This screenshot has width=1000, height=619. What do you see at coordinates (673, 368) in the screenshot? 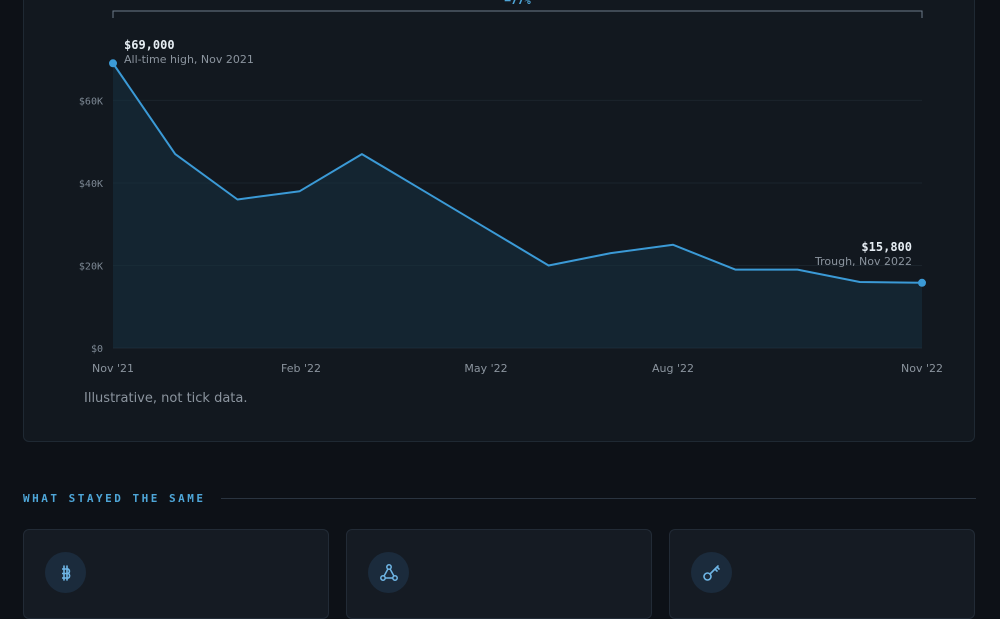
I see `x-tick-label: Aug '22` at bounding box center [673, 368].